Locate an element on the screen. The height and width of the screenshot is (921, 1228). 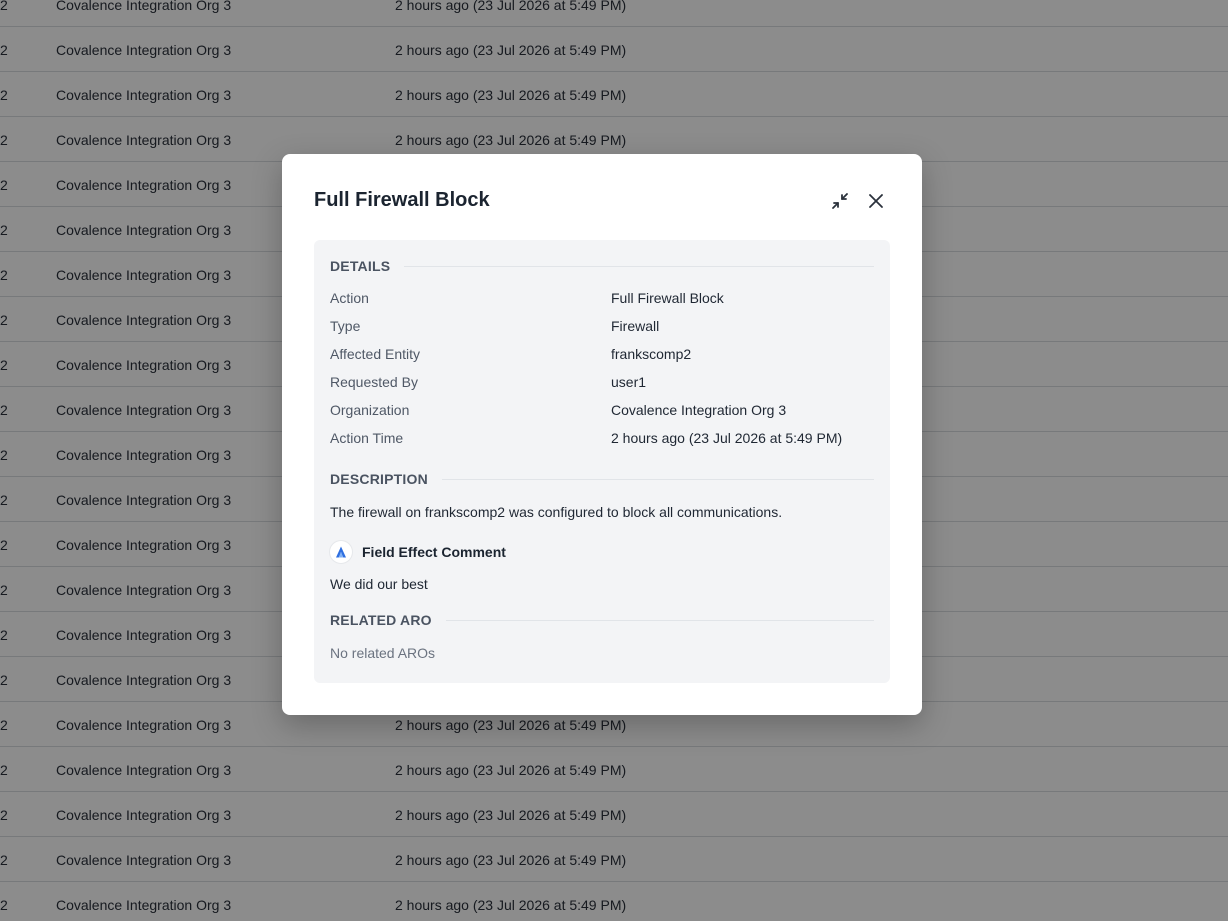
description-heading: DESCRIPTION is located at coordinates (602, 479).